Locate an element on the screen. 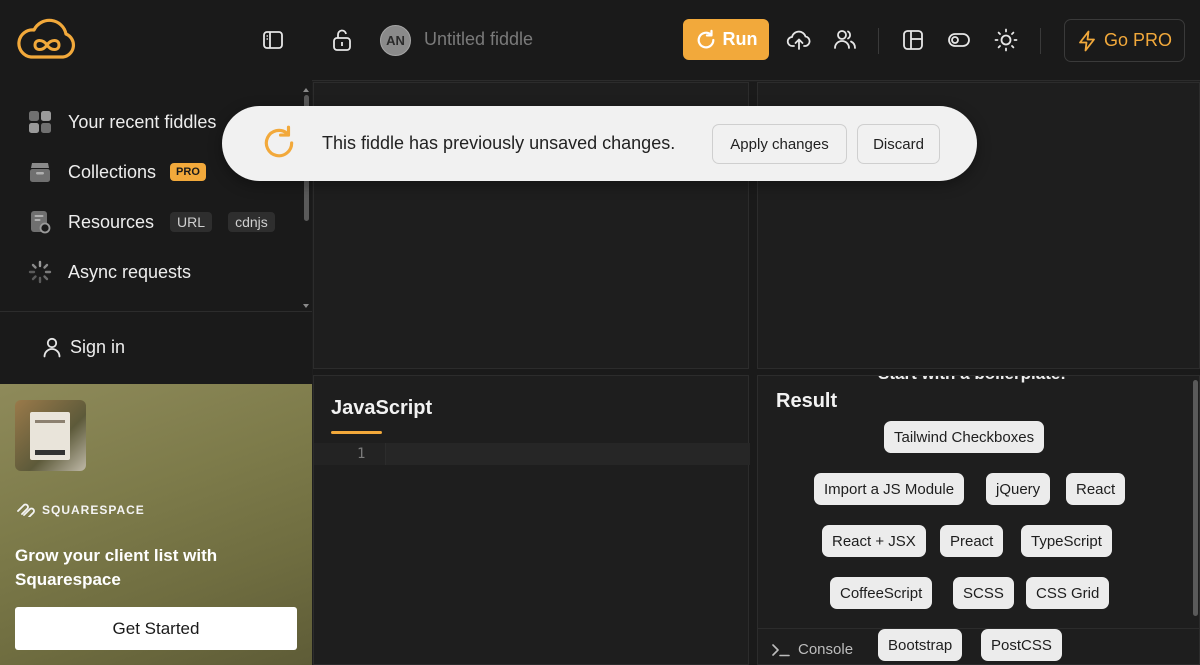  users-icon is located at coordinates (845, 40).